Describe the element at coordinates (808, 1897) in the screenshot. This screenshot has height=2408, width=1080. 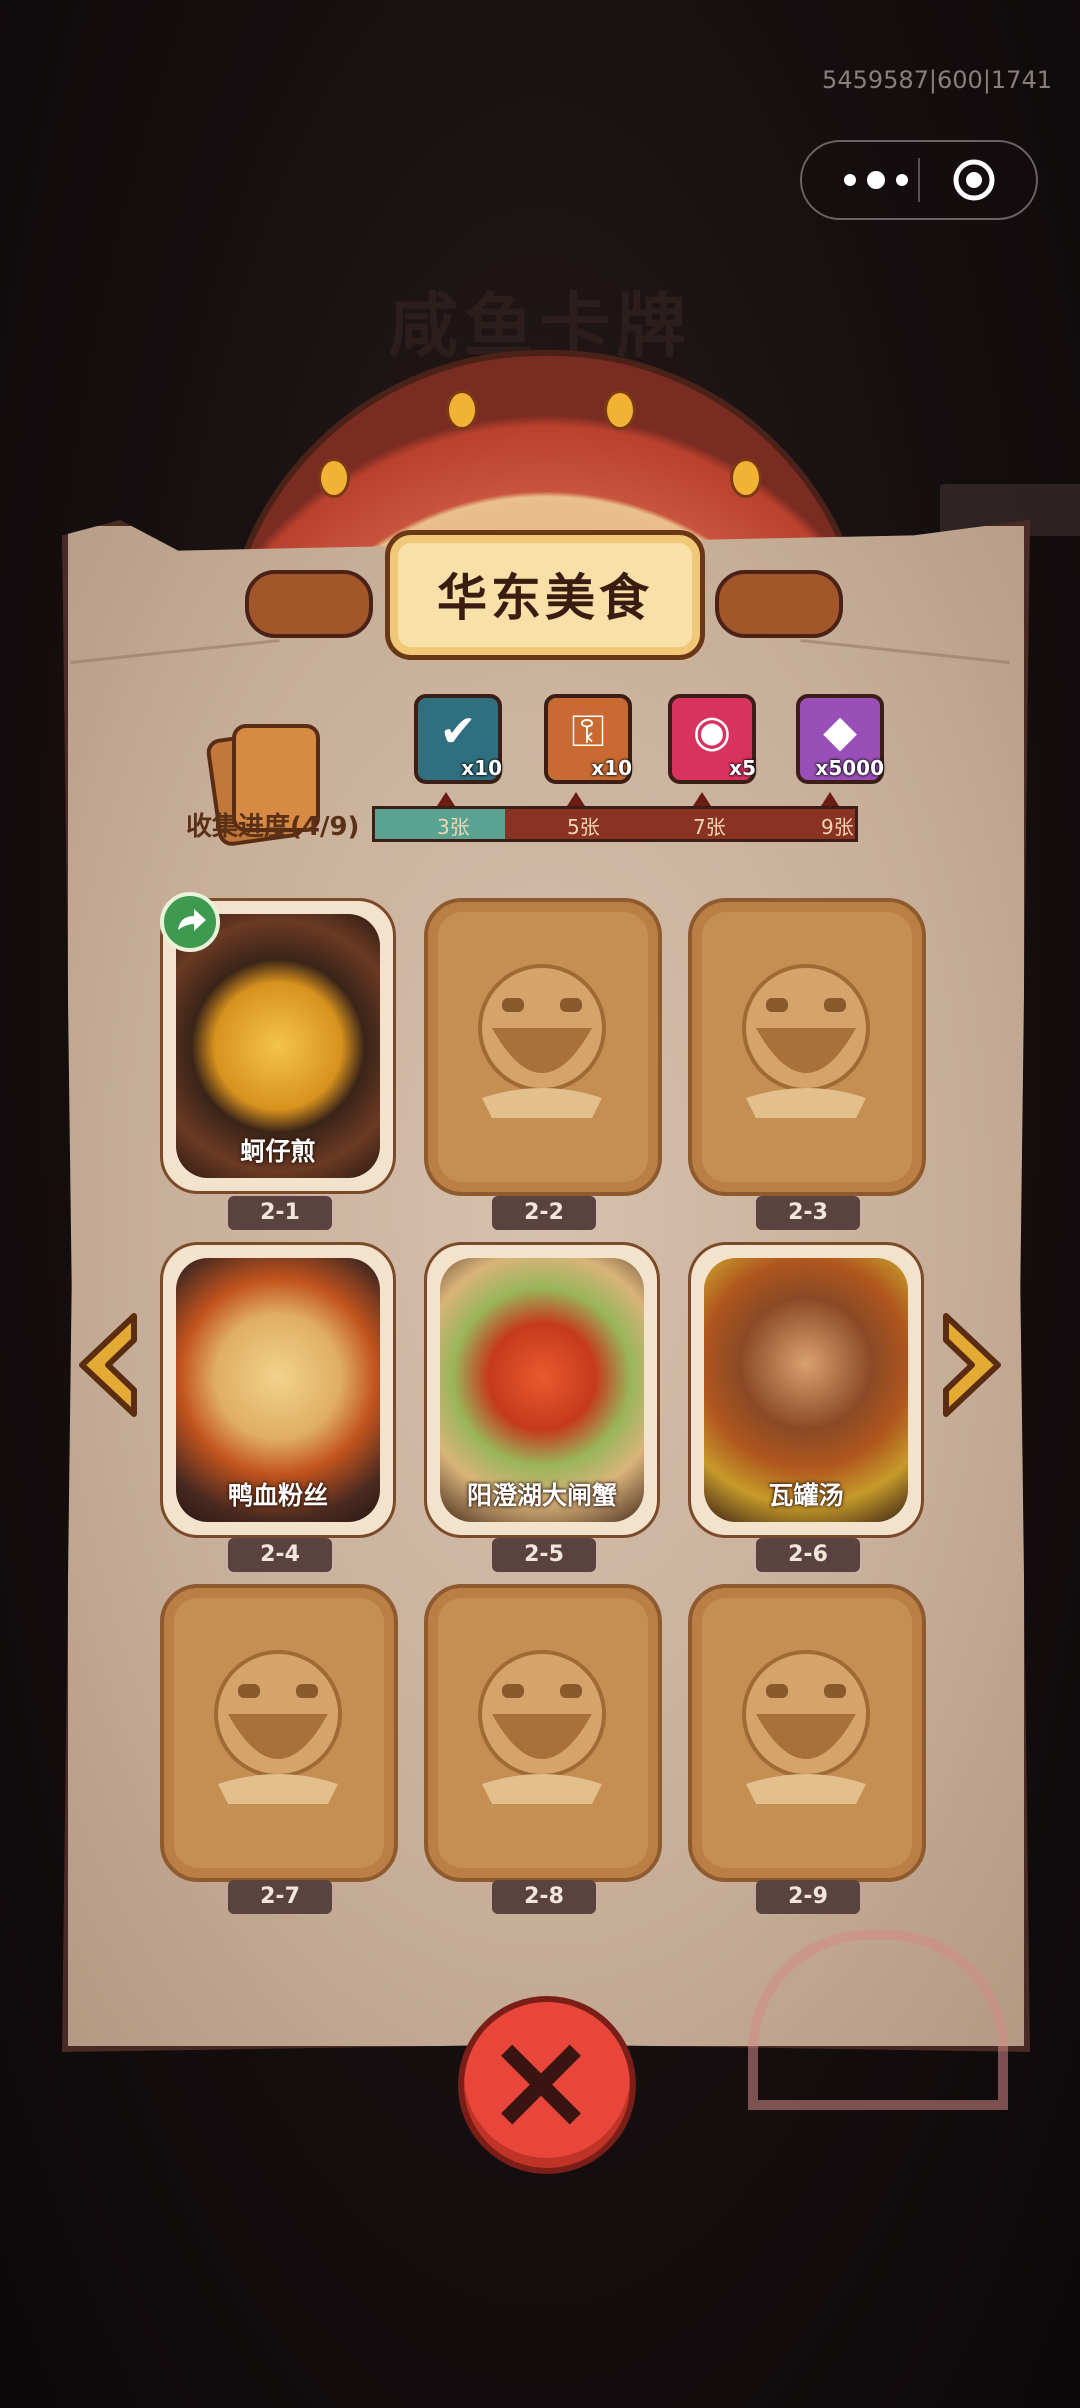
I see `card-id-tag: 2-9` at that location.